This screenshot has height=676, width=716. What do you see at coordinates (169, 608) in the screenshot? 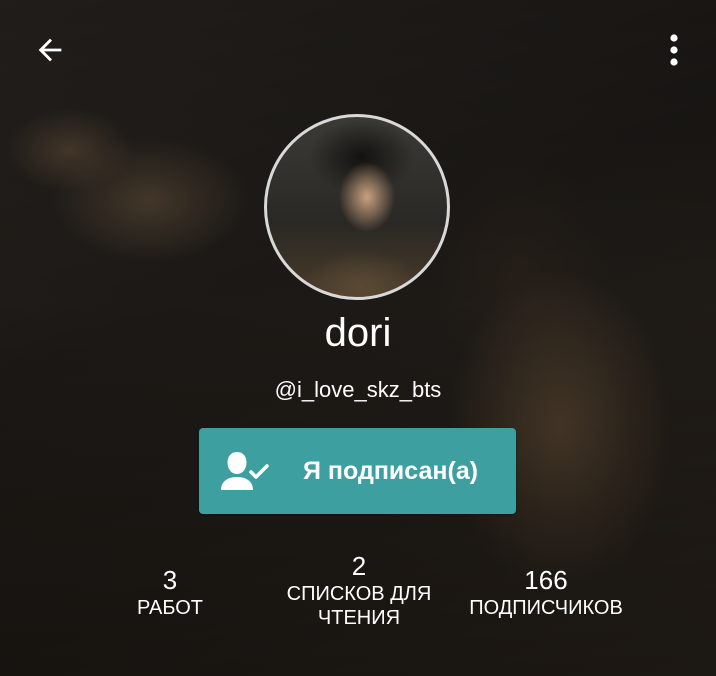
I see `stat-works-label: РАБОТ` at bounding box center [169, 608].